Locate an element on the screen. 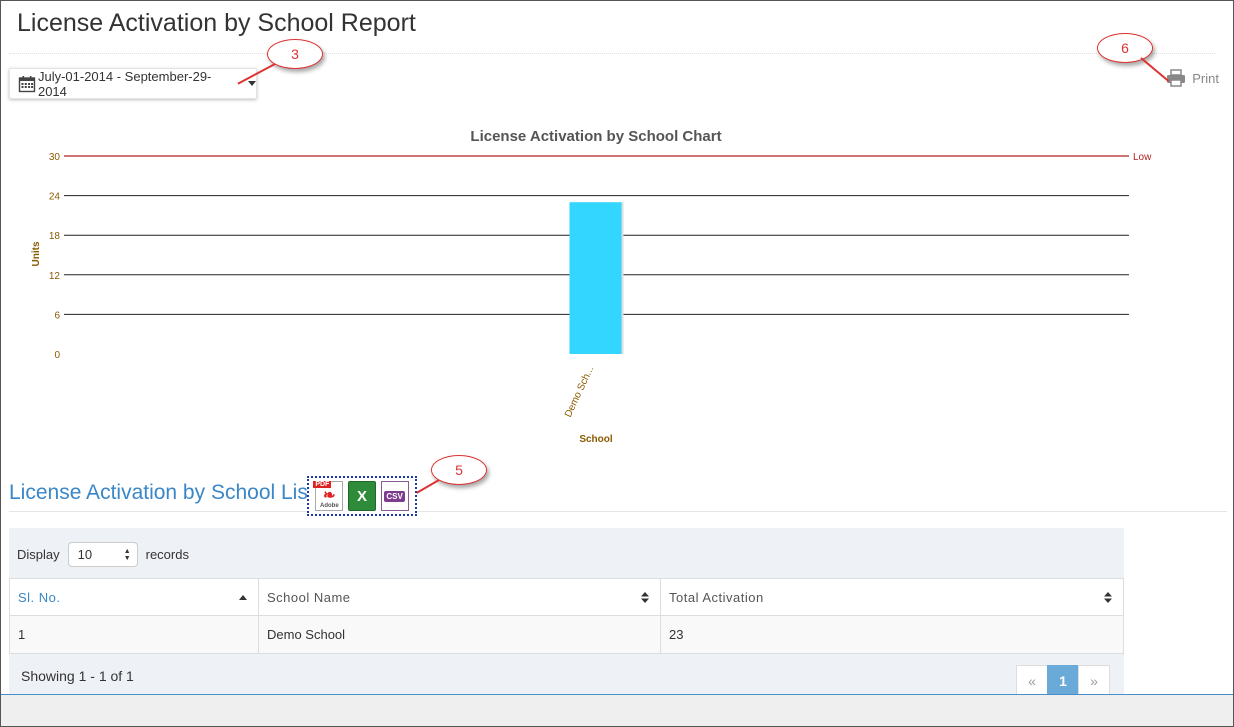 This screenshot has height=727, width=1234. x-axis-label: School is located at coordinates (596, 439).